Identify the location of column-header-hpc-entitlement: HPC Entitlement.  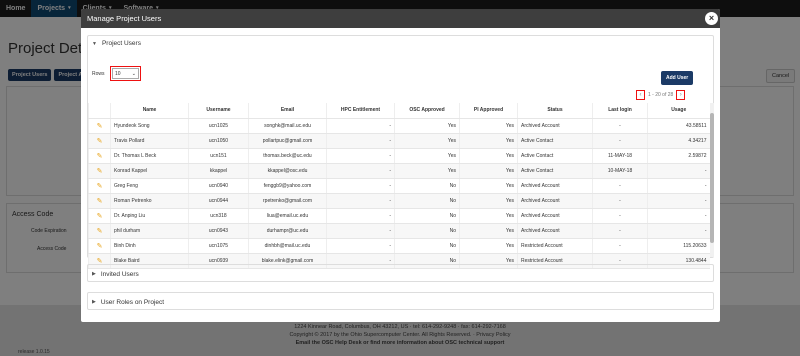
(360, 111).